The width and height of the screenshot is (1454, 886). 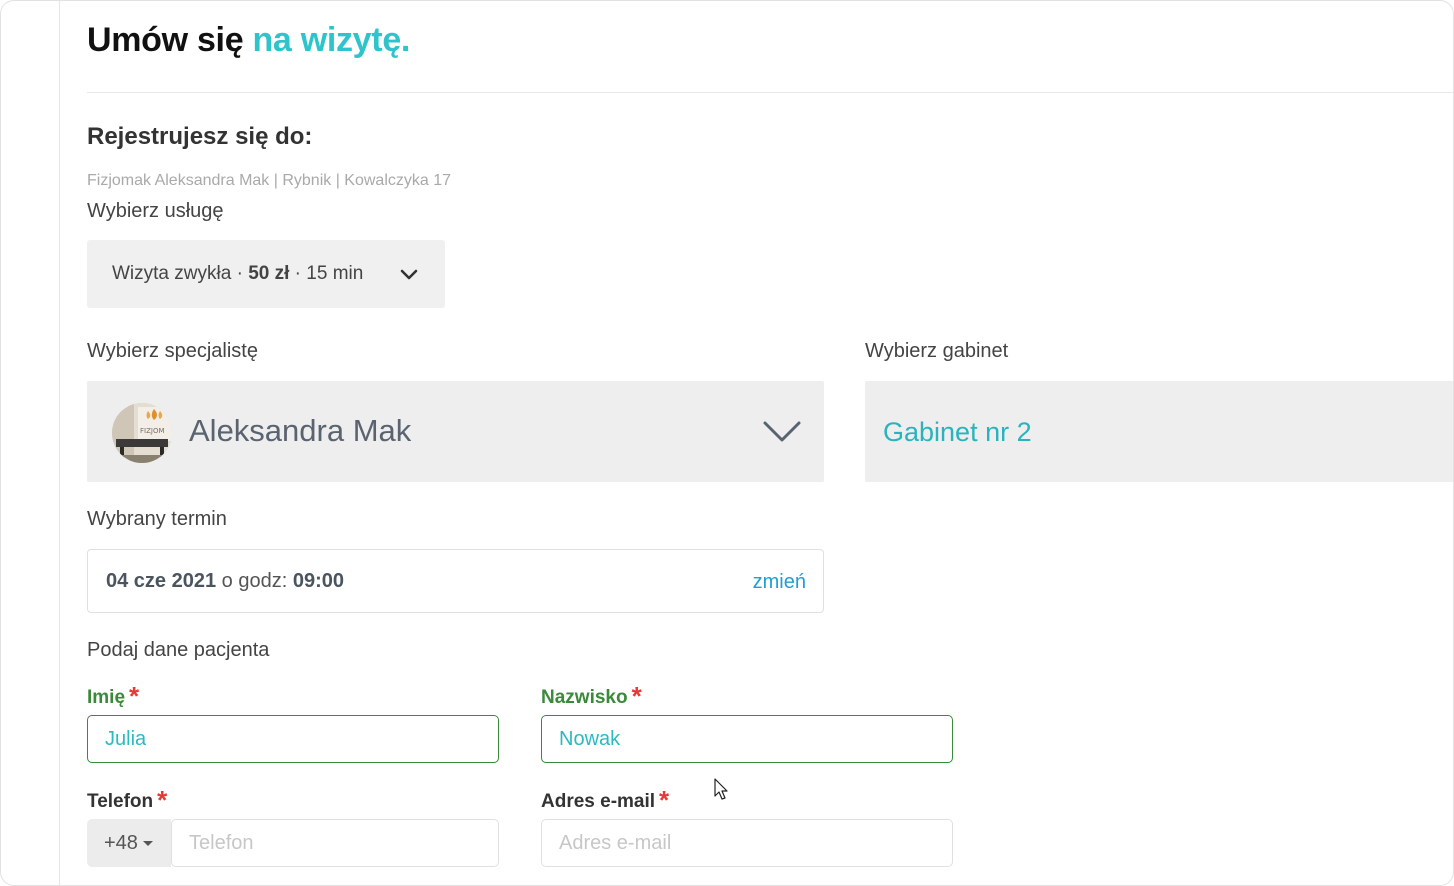 I want to click on first-name-label-text: Imię, so click(x=106, y=697).